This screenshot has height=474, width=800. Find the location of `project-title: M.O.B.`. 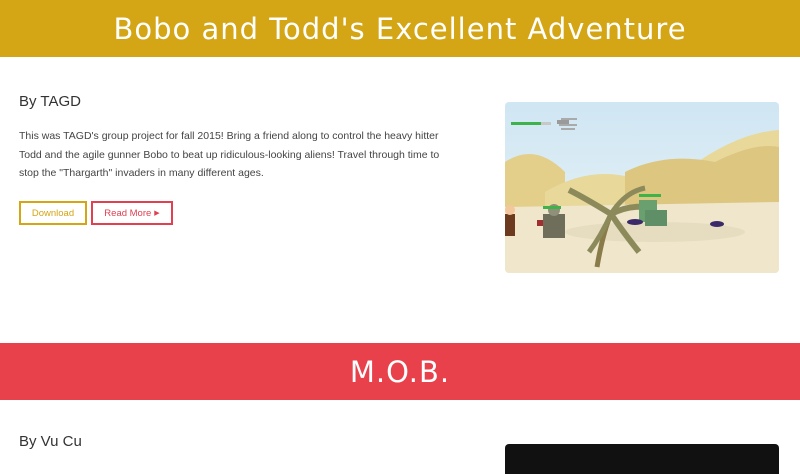

project-title: M.O.B. is located at coordinates (400, 371).